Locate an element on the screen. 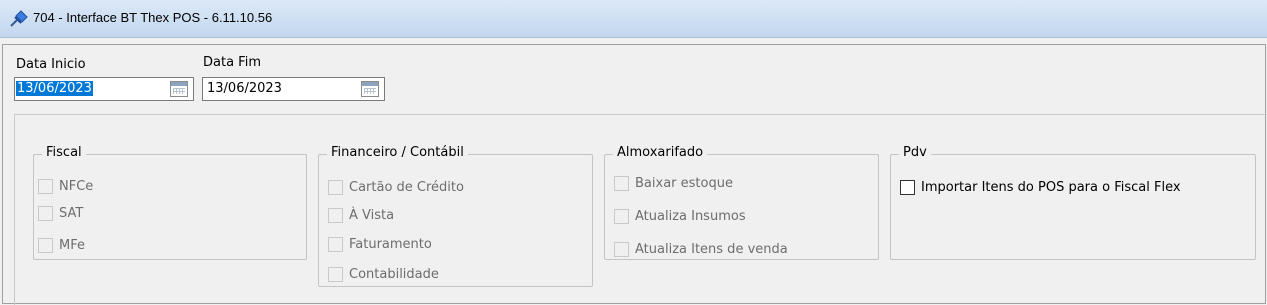 The height and width of the screenshot is (305, 1267). end-date-field: 13/06/2023 is located at coordinates (293, 89).